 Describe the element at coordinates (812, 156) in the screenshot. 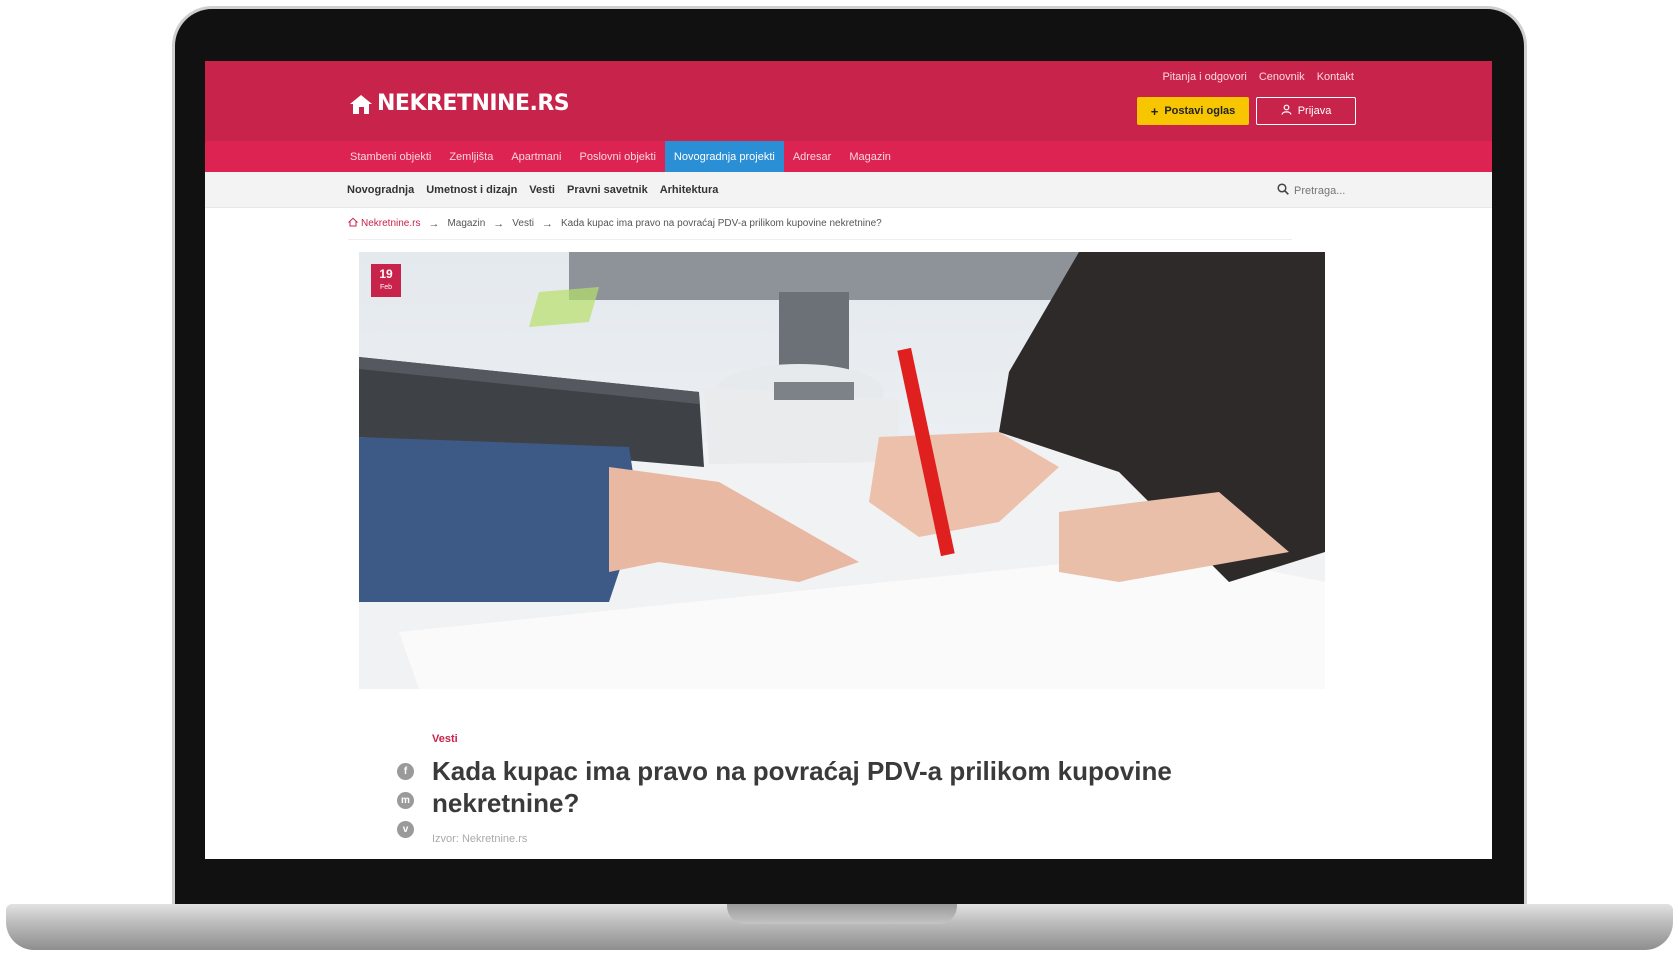

I see `nav-item-adresar: Adresar` at that location.